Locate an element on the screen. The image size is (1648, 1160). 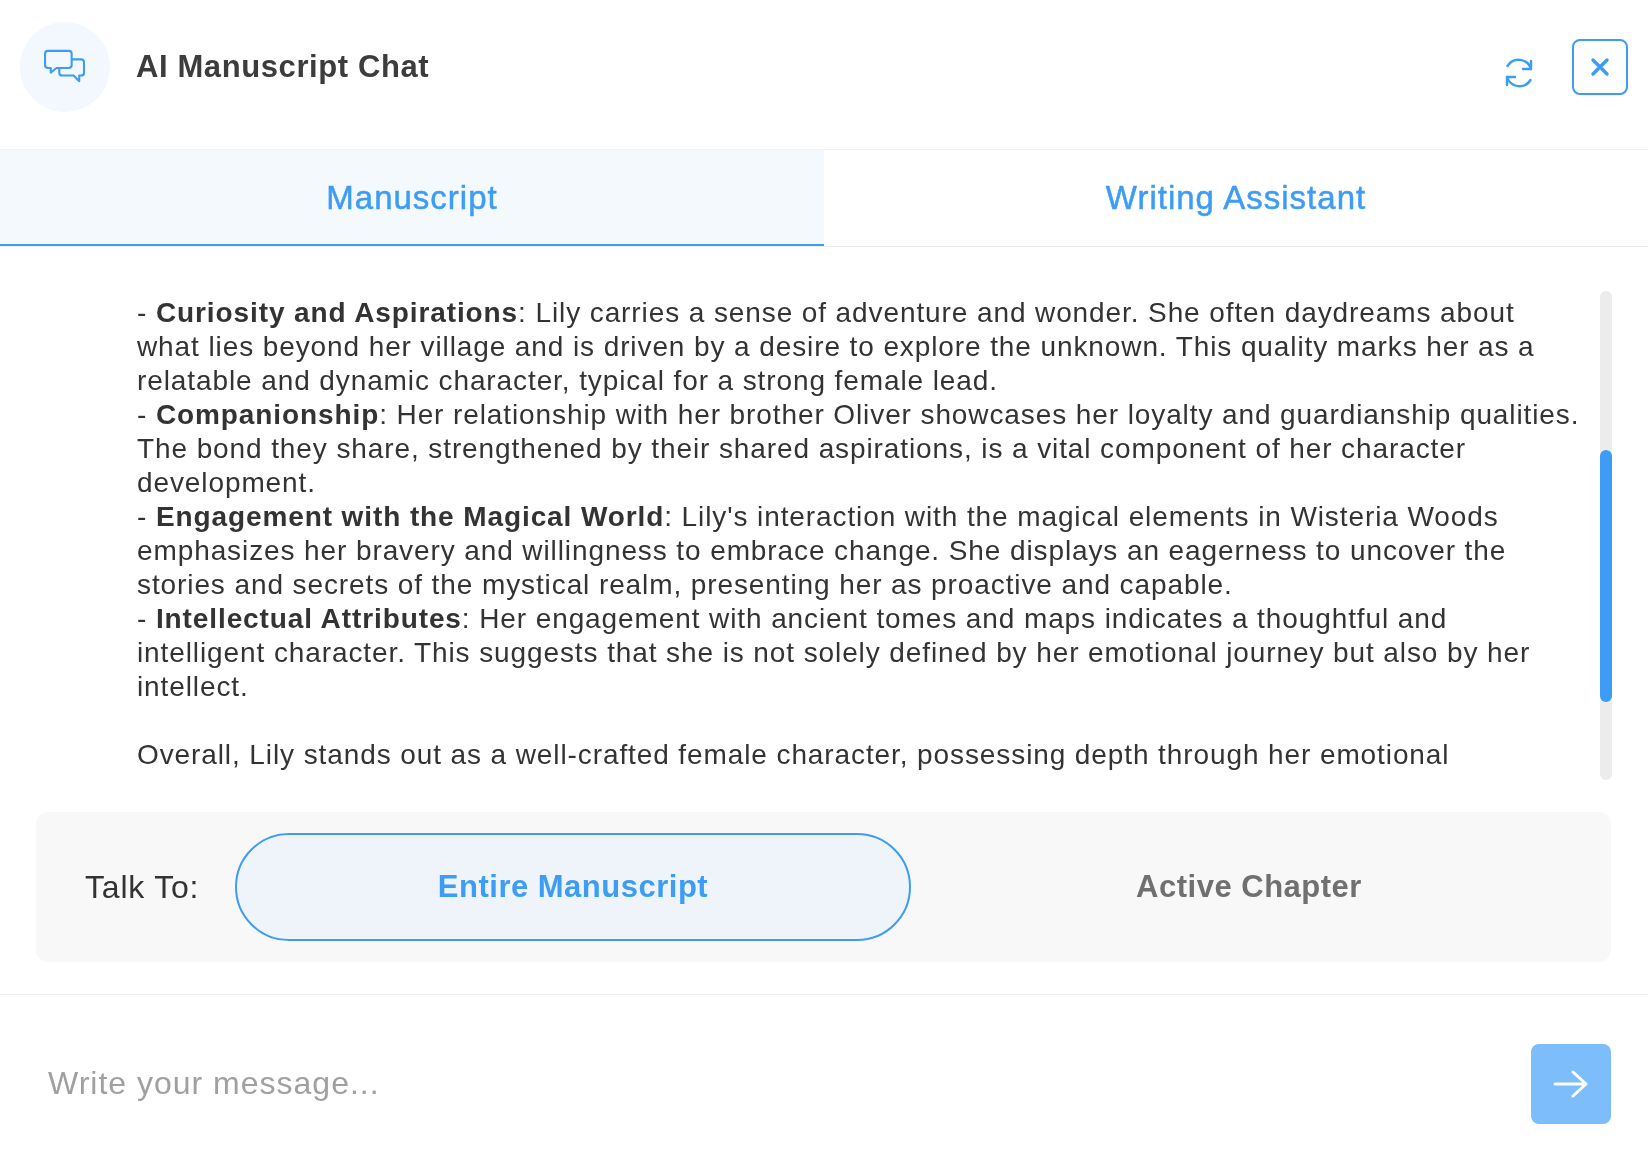
response-paragraph: - Companionship: Her relationship with her brother Oliver showcases her loyalty and guardianship qualities. The bond they share, strengthened by their shared aspirations, is a vital component of her character development. is located at coordinates (859, 449).